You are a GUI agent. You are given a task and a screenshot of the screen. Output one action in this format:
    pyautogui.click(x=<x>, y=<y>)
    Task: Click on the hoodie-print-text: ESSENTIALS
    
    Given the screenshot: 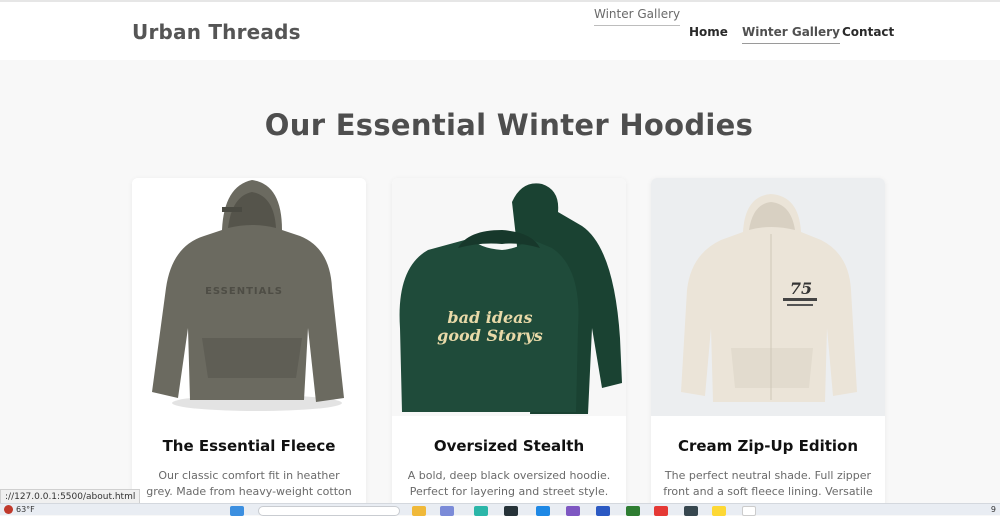 What is the action you would take?
    pyautogui.click(x=244, y=291)
    